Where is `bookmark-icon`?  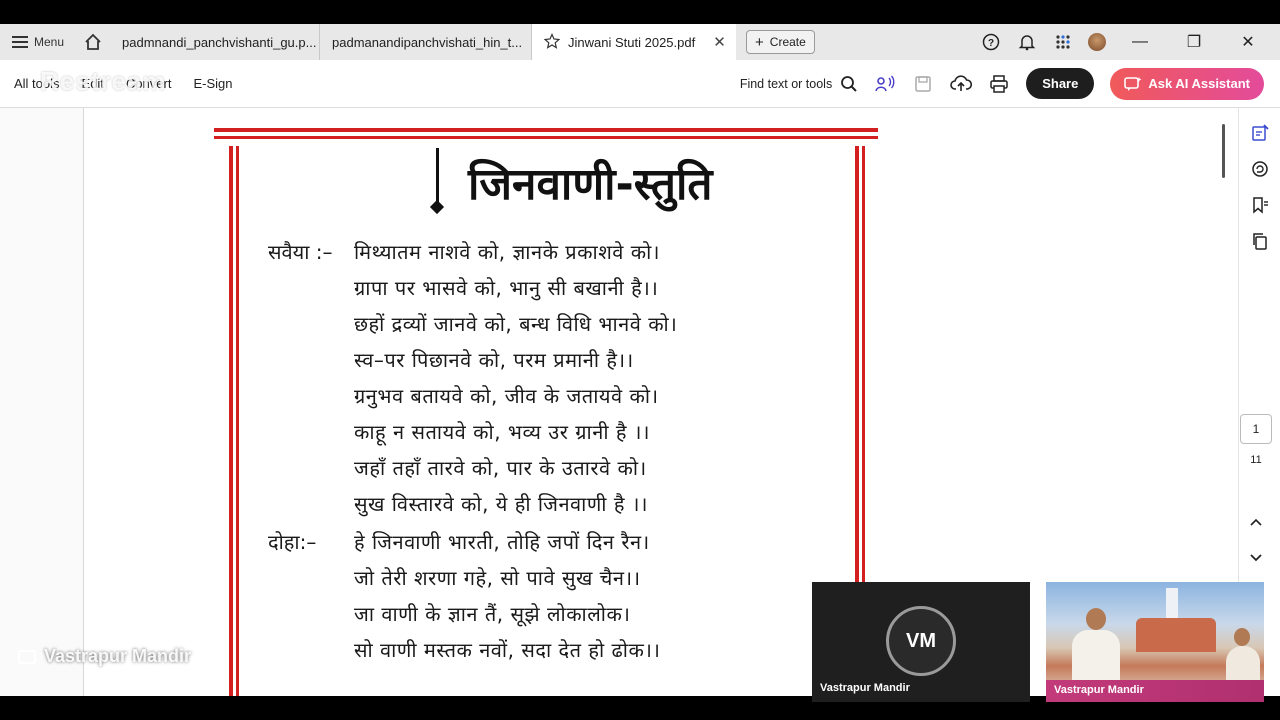
bookmark-icon is located at coordinates (1260, 205).